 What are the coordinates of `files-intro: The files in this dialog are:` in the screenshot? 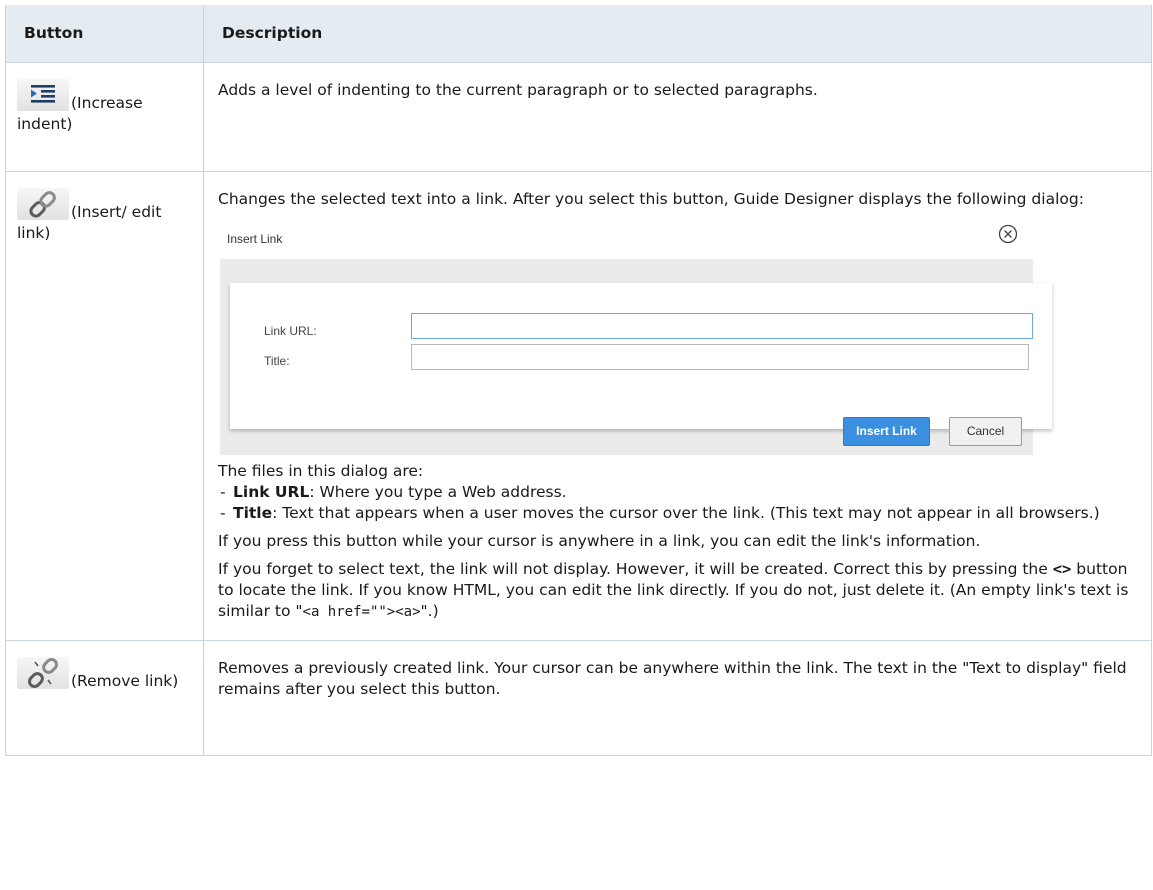 It's located at (321, 471).